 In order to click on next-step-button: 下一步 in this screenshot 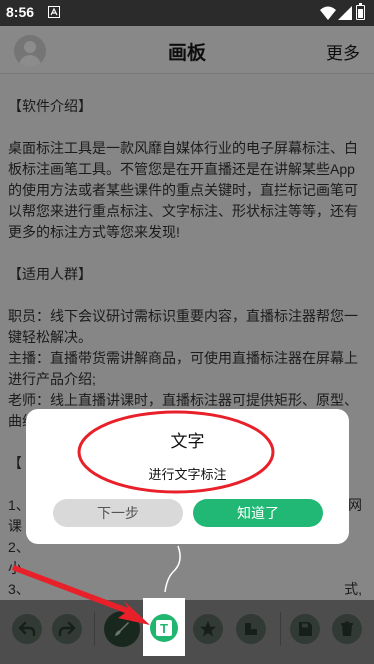, I will do `click(118, 513)`.